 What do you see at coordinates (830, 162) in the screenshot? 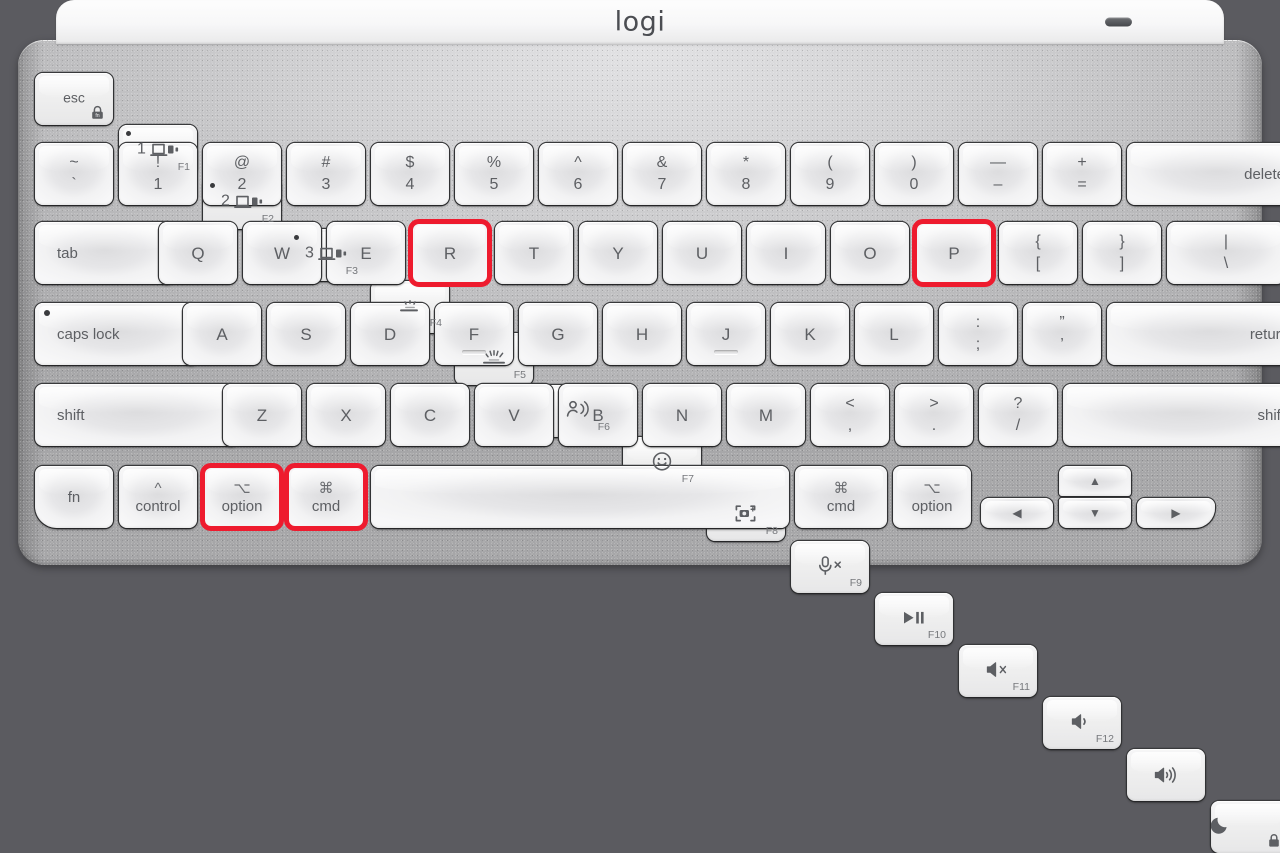
I see `key-label-upper: (` at bounding box center [830, 162].